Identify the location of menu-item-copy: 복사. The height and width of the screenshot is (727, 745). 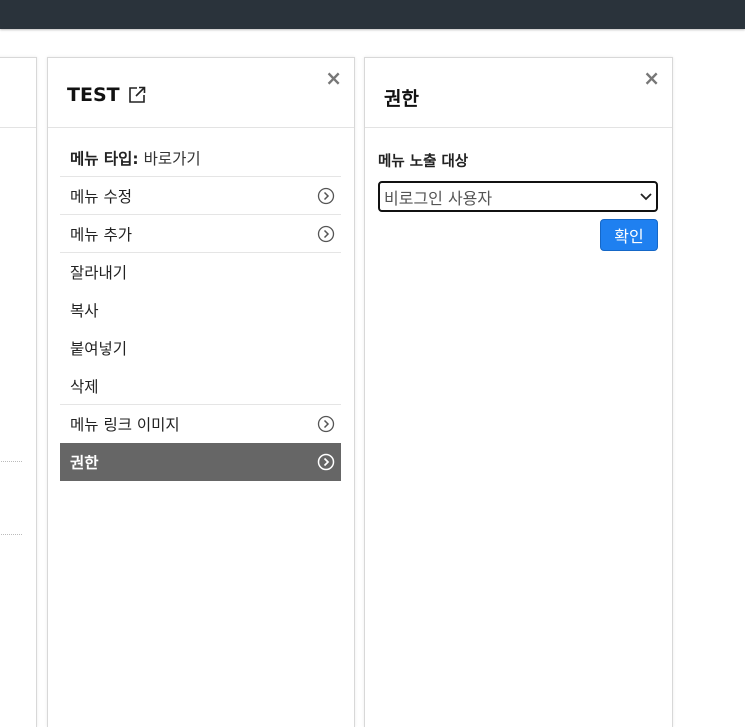
(200, 310).